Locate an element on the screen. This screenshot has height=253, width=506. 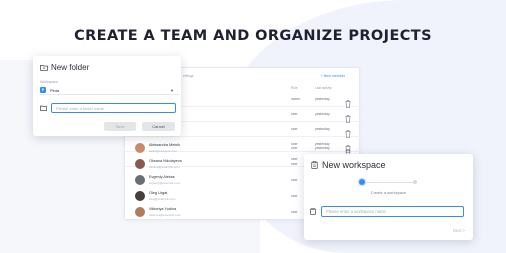
role-column-header: Role is located at coordinates (294, 88).